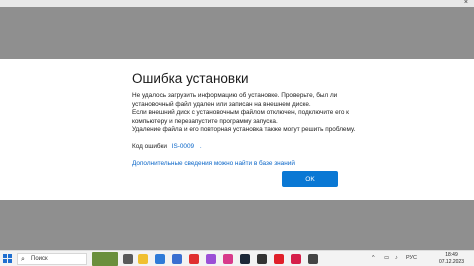  Describe the element at coordinates (128, 259) in the screenshot. I see `task-view-icon` at that location.